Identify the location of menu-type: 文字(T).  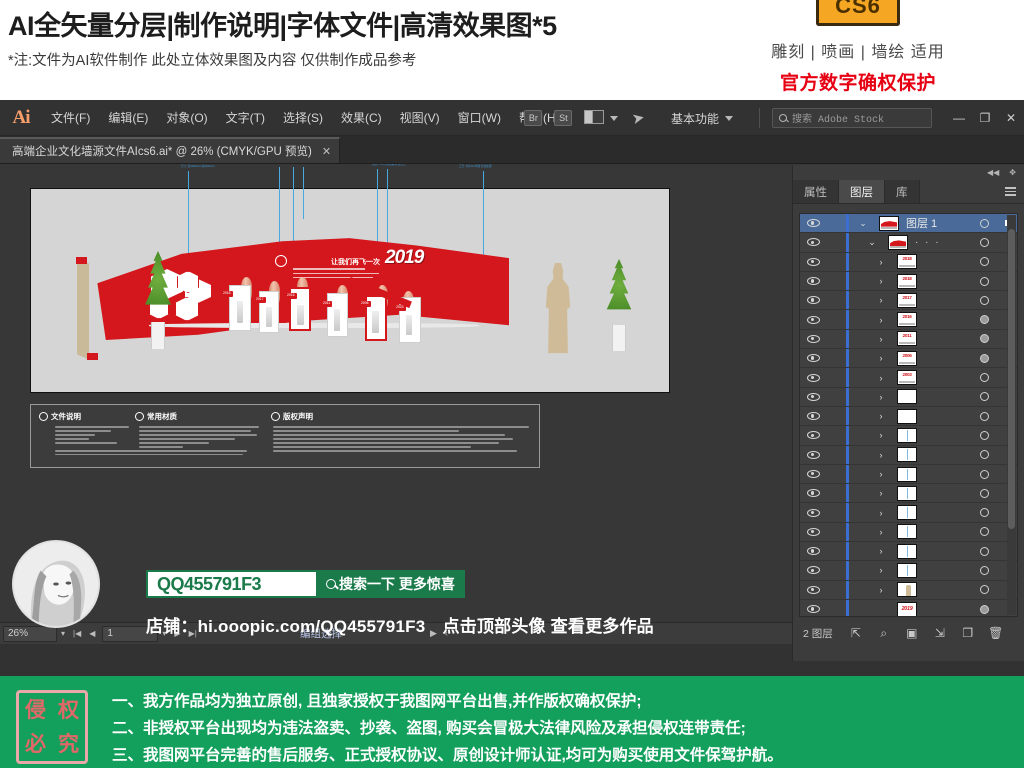
(245, 118).